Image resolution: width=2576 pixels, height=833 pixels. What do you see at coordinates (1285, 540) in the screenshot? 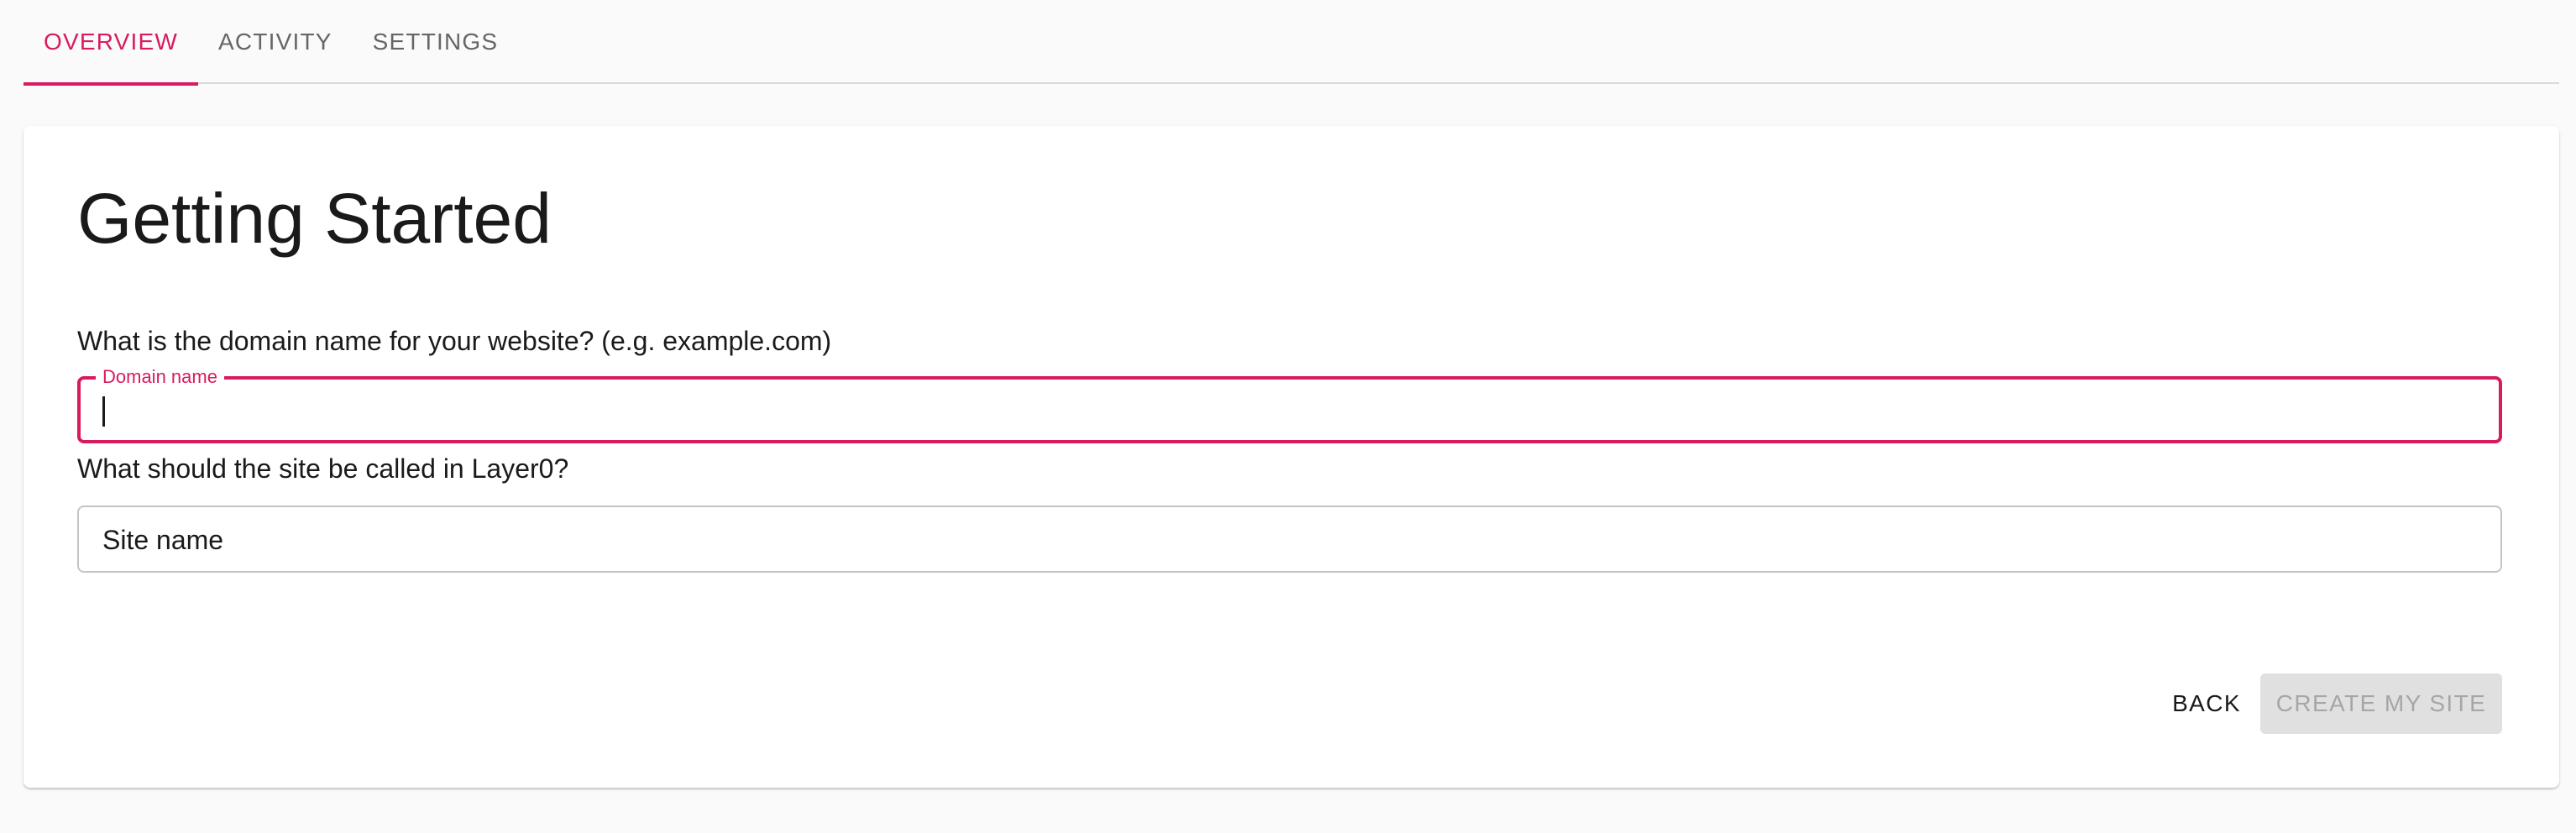
I see `site-name-input` at bounding box center [1285, 540].